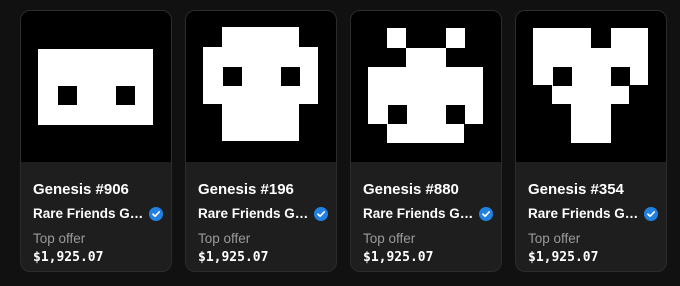 The image size is (680, 286). What do you see at coordinates (246, 189) in the screenshot?
I see `nft-title: Genesis #196` at bounding box center [246, 189].